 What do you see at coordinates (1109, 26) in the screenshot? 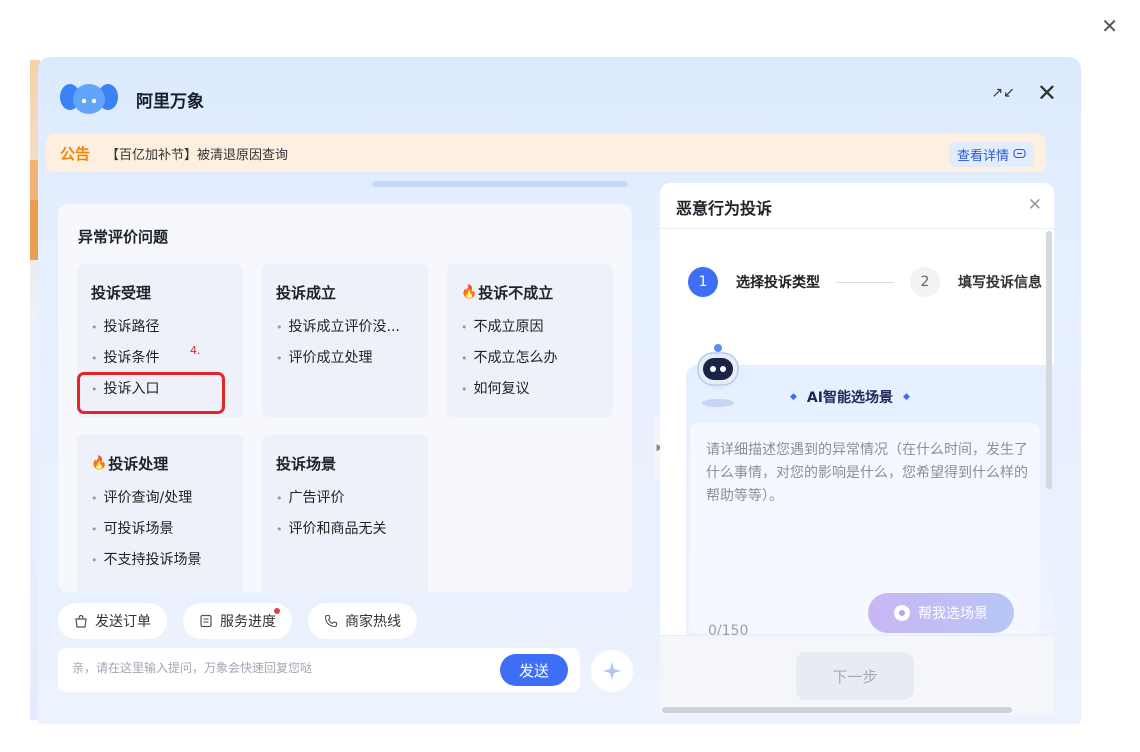
I see `outer-close-icon: ✕` at bounding box center [1109, 26].